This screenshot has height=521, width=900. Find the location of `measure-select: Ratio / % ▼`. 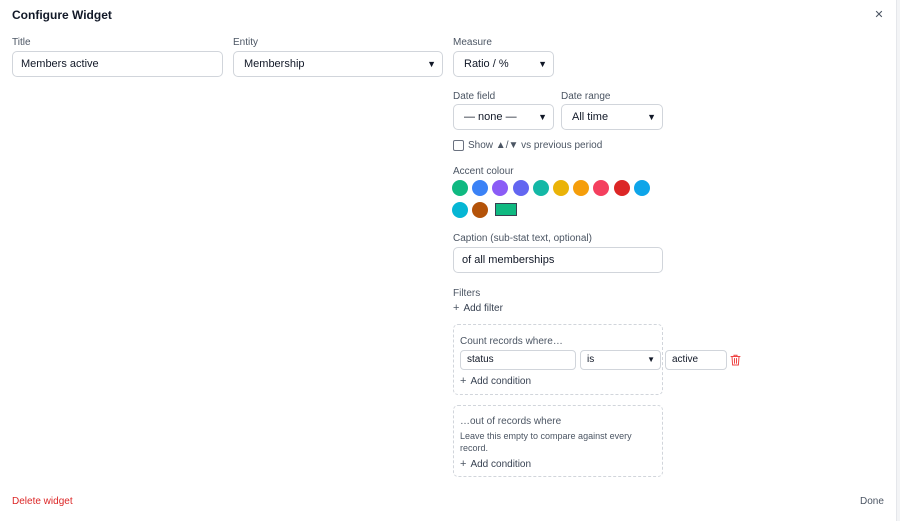

measure-select: Ratio / % ▼ is located at coordinates (503, 64).